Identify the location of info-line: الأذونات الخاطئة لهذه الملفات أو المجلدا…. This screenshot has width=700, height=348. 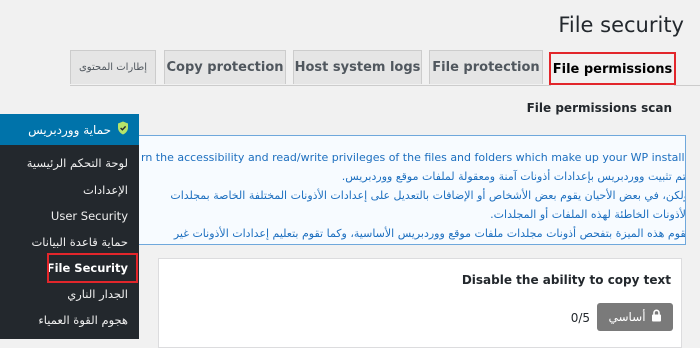
(588, 214).